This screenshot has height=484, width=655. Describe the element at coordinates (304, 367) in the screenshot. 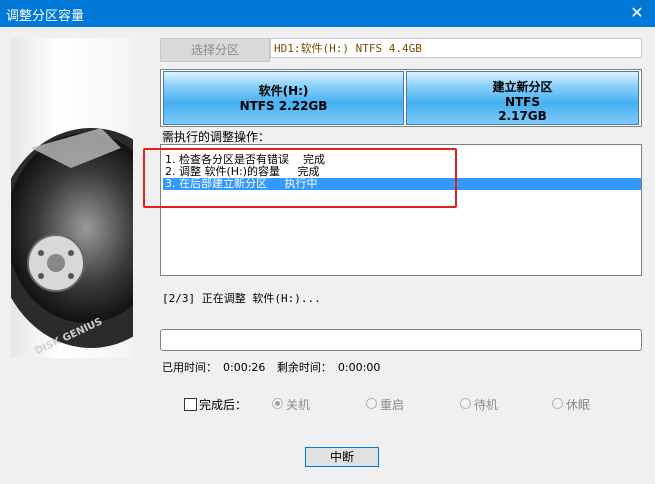

I see `remaining-label: 剩余时间：` at that location.